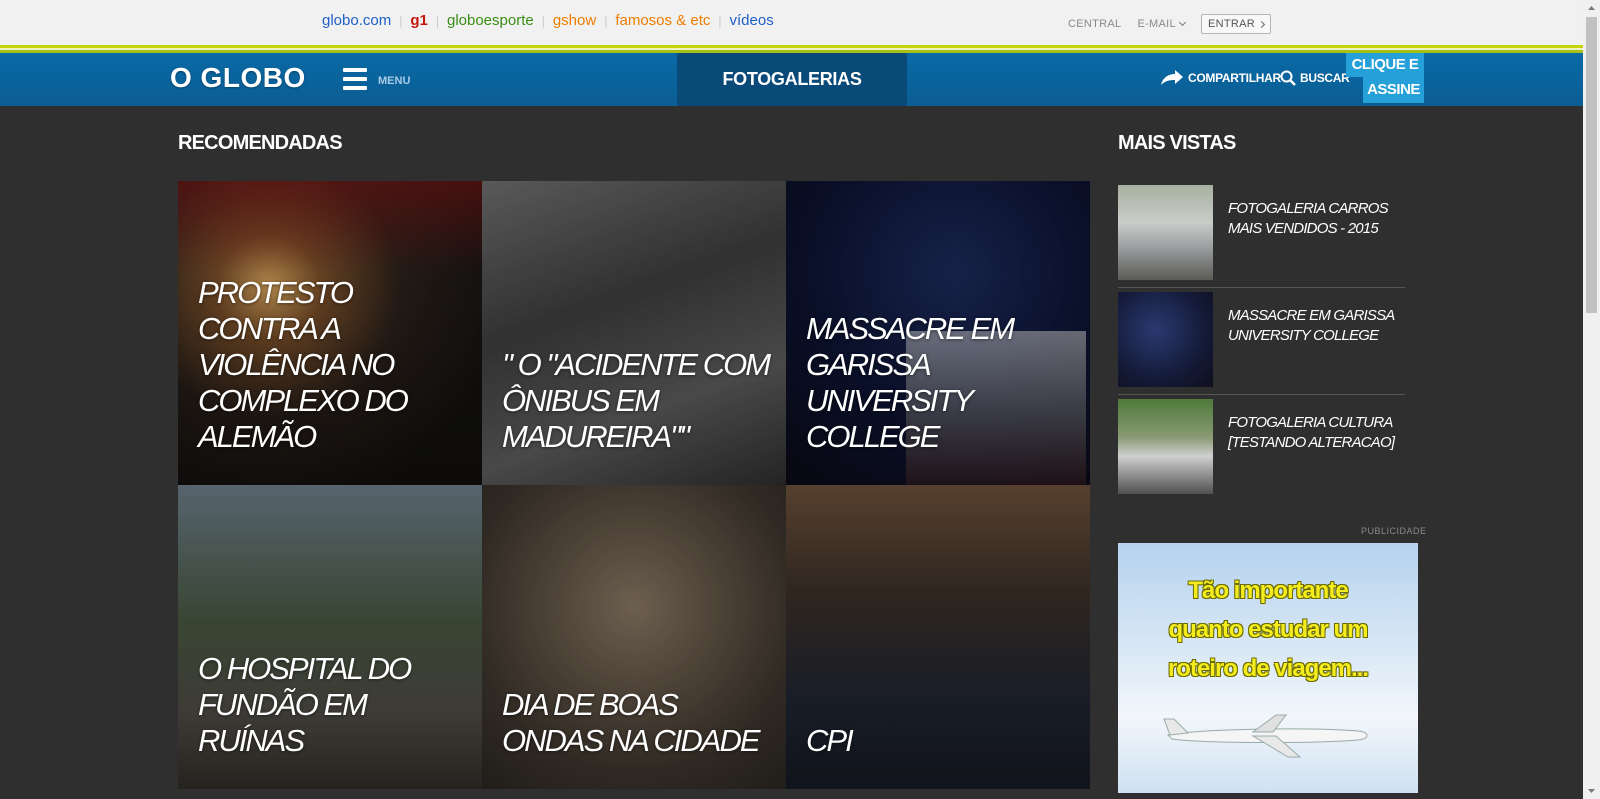 The width and height of the screenshot is (1600, 799). Describe the element at coordinates (636, 400) in the screenshot. I see `gallery-caption: " O "ACIDENTE COM ÔNIBUS EM MADUREIRA""` at that location.